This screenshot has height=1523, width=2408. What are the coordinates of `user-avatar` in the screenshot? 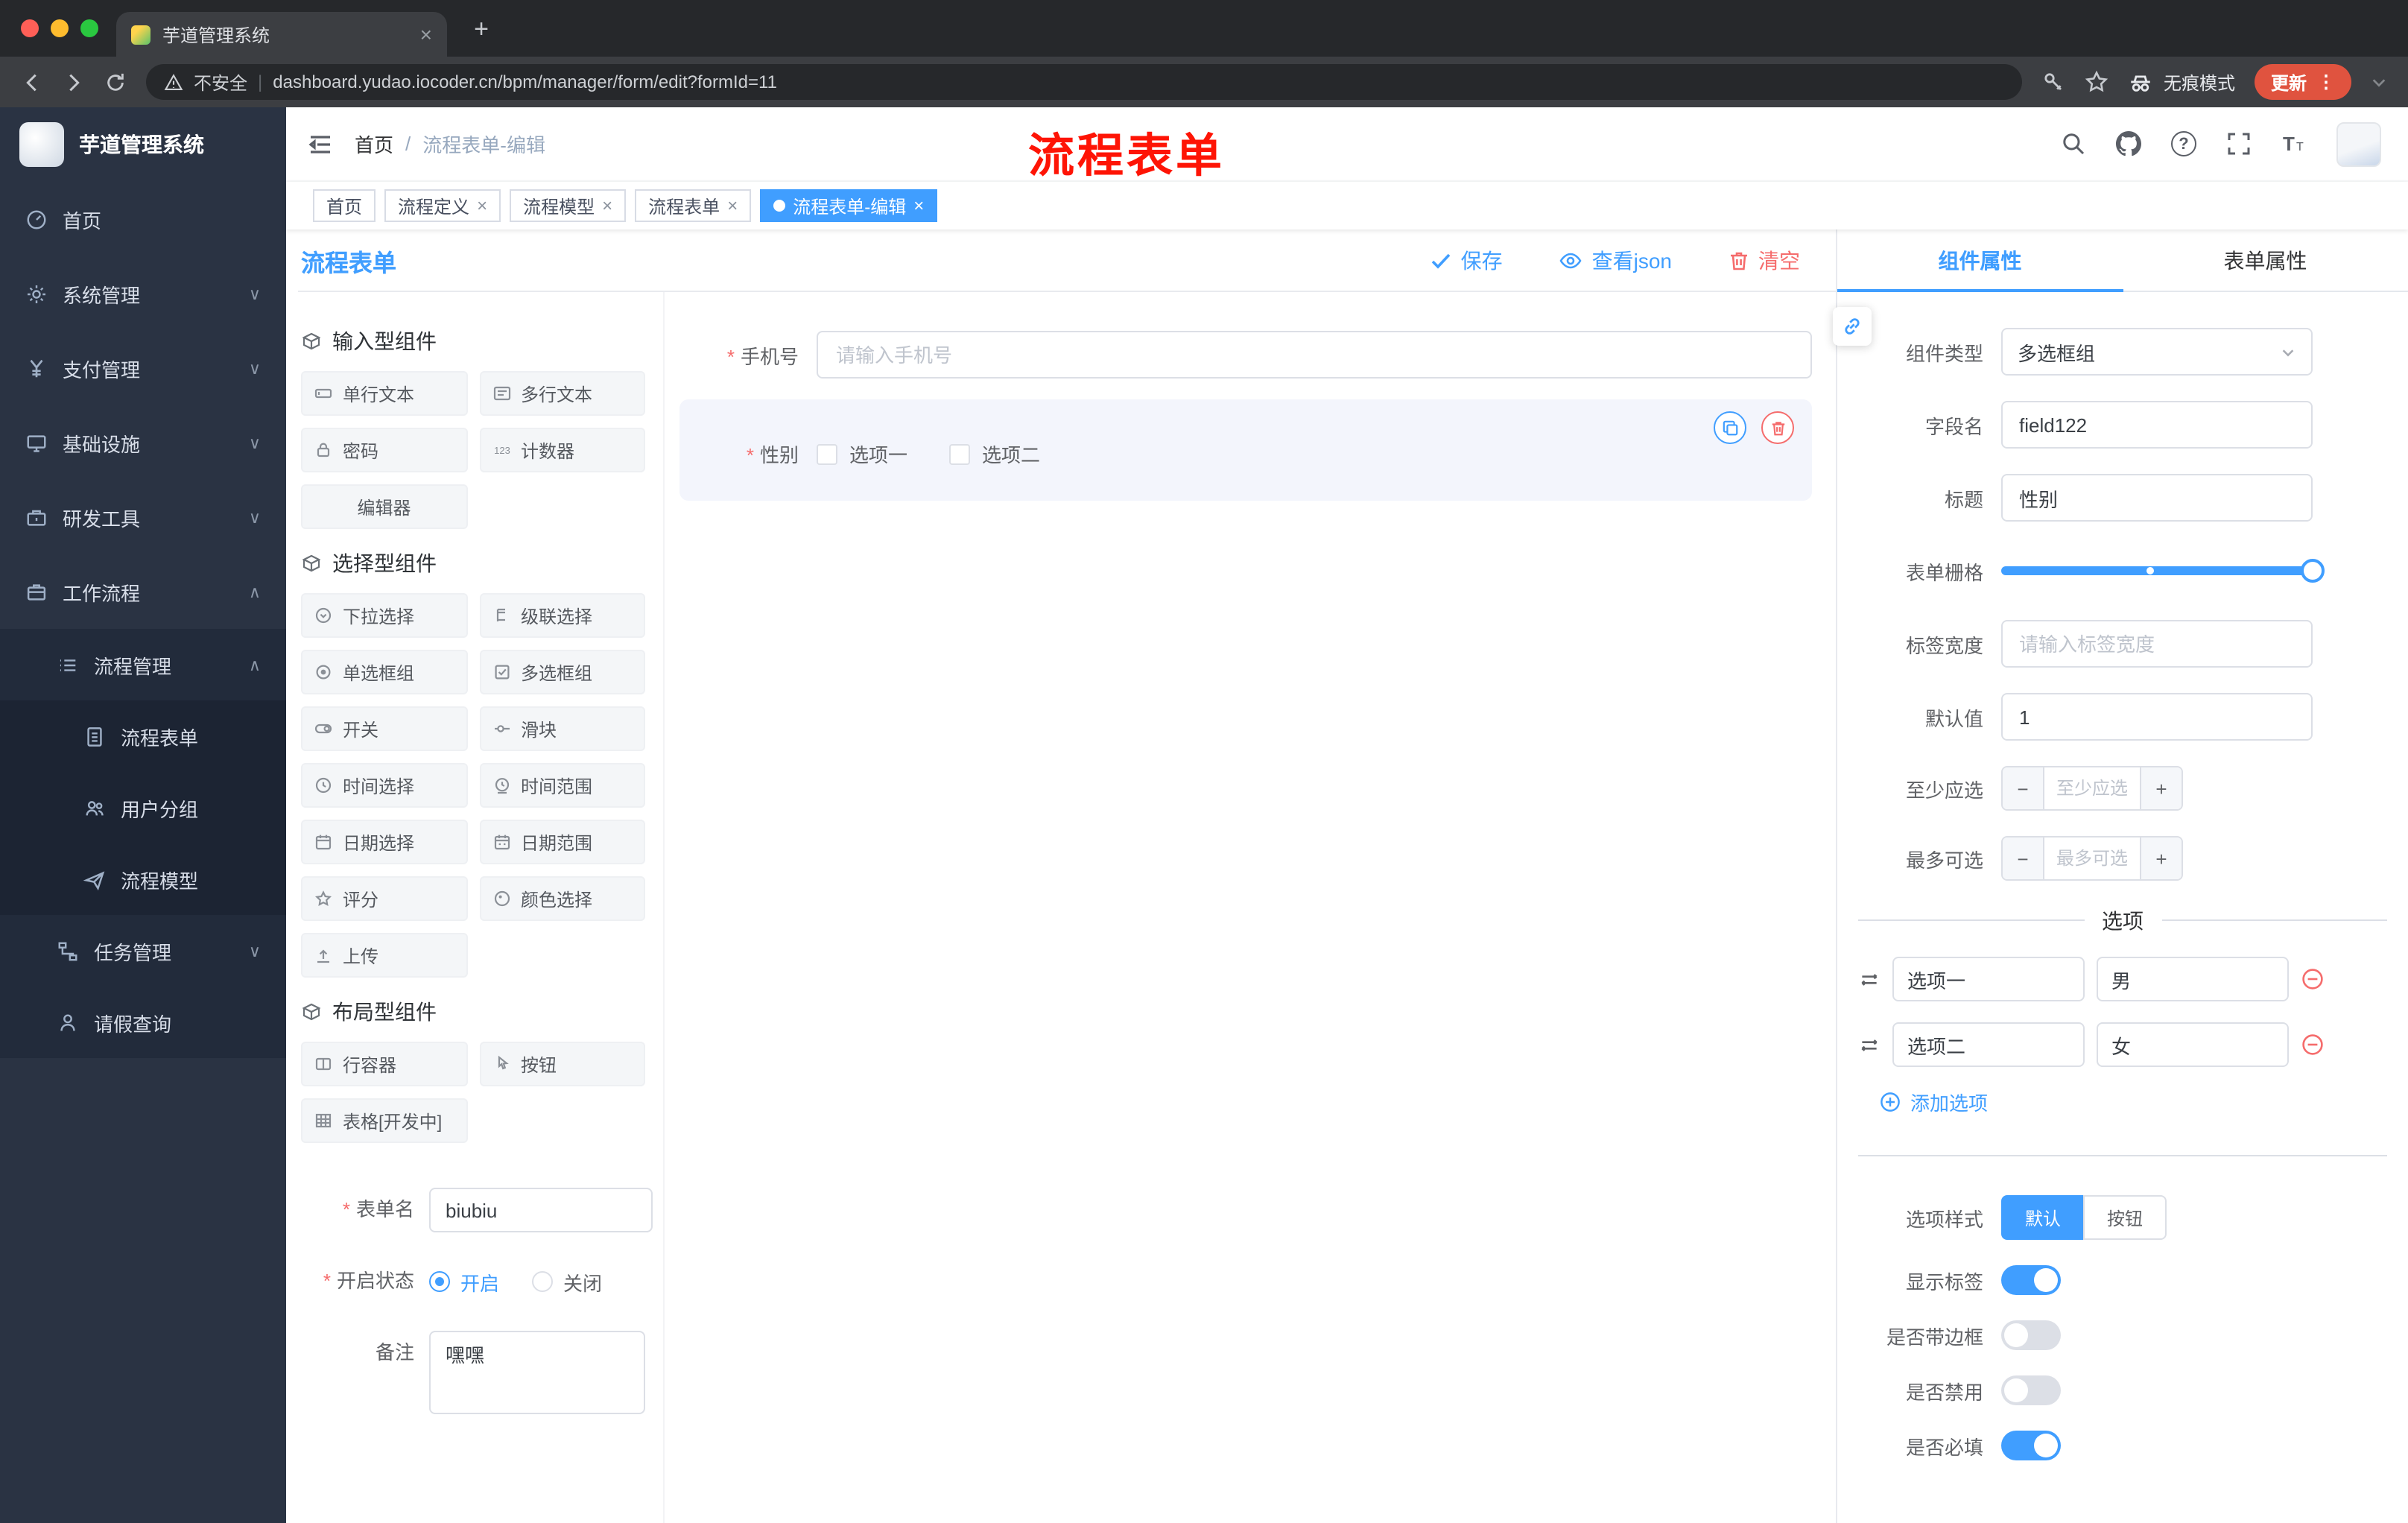 It's located at (2358, 143).